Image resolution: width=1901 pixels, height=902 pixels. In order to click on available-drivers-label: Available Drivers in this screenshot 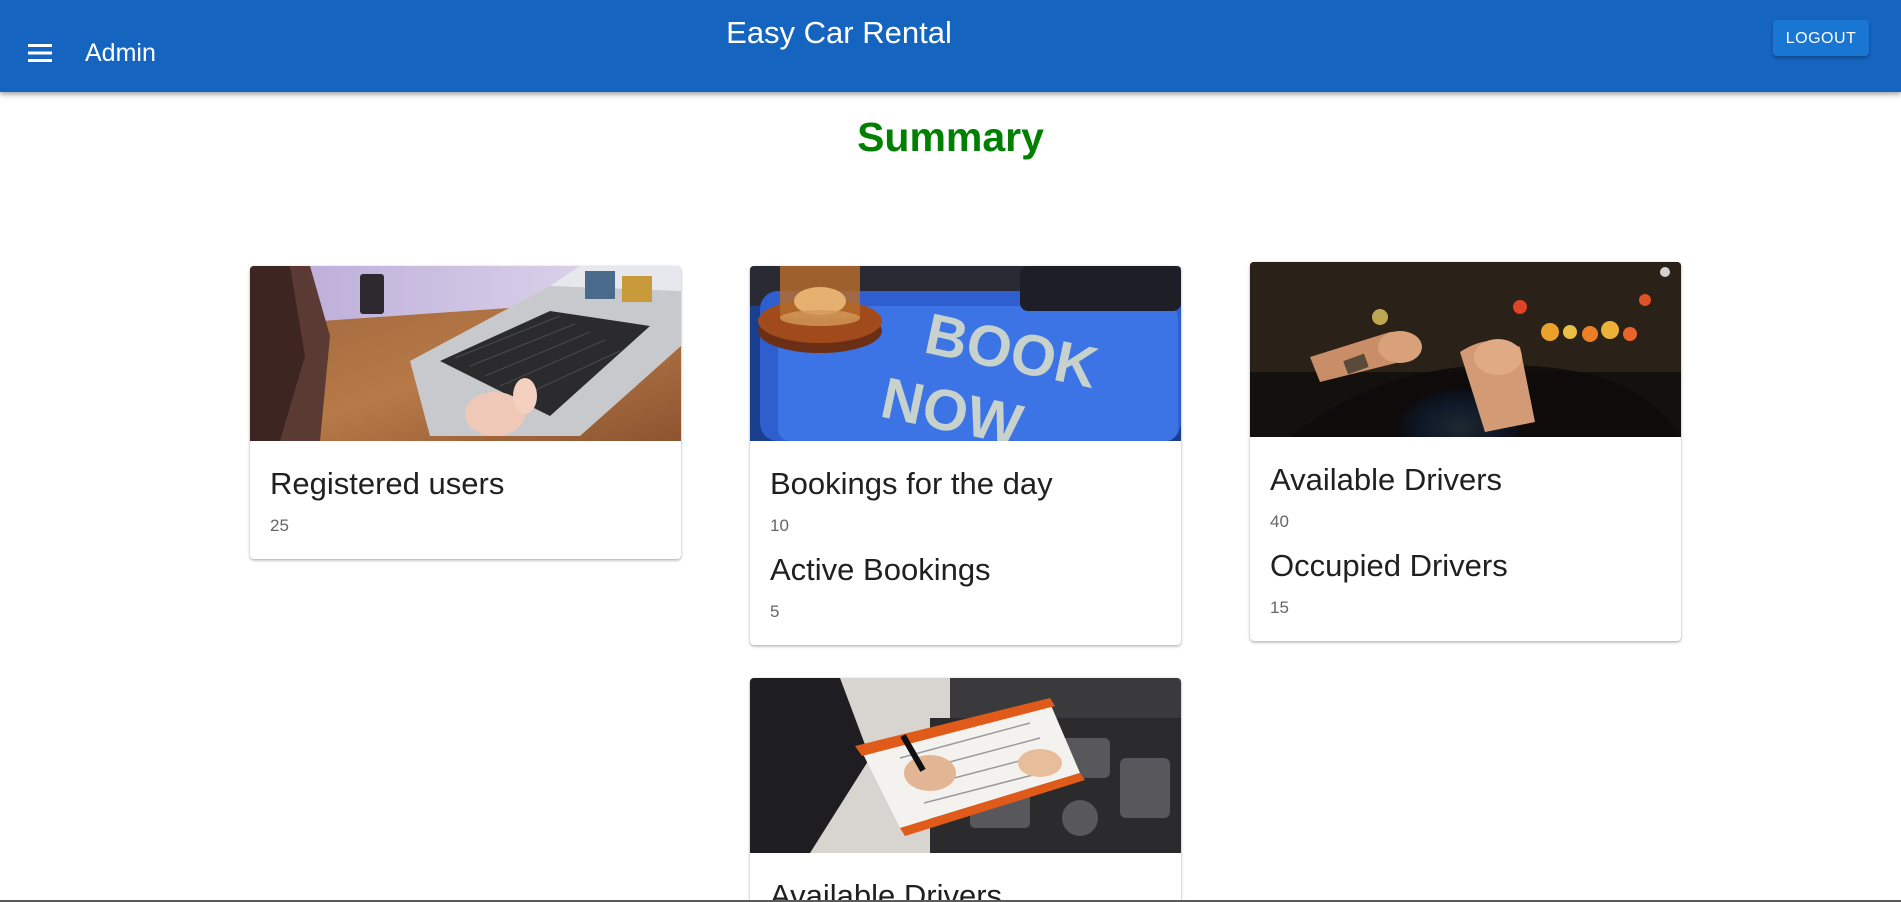, I will do `click(1386, 479)`.